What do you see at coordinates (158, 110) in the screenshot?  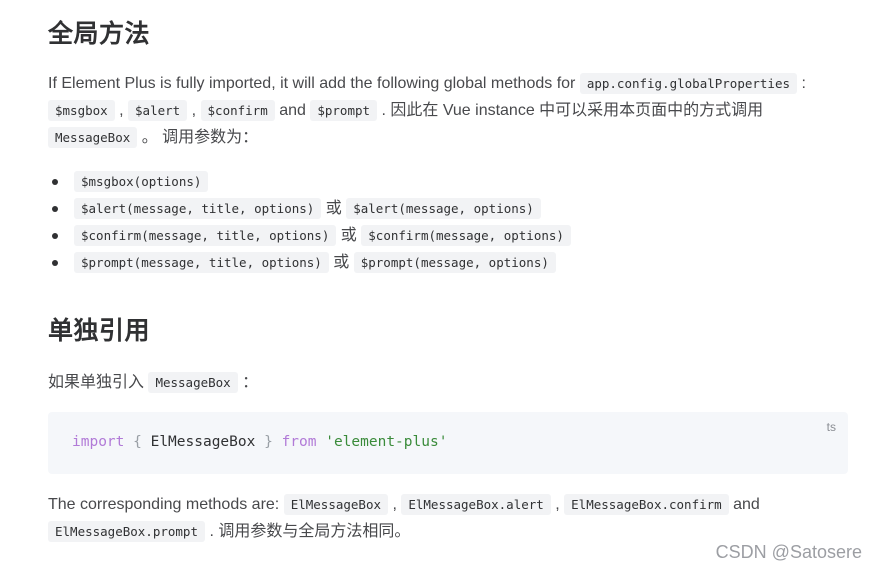 I see `inline-code: $alert` at bounding box center [158, 110].